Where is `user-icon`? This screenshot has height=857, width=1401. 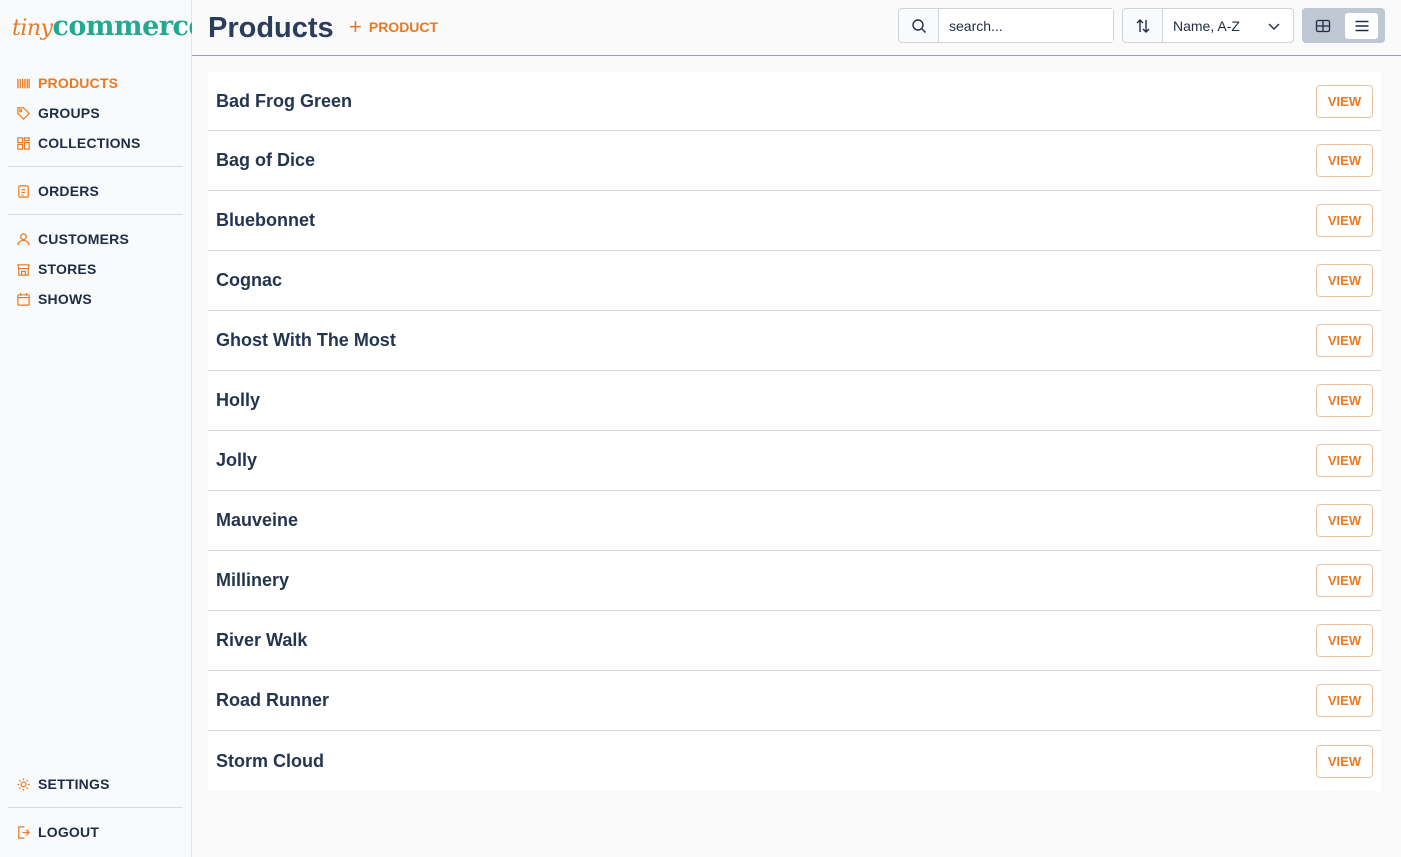
user-icon is located at coordinates (23, 239).